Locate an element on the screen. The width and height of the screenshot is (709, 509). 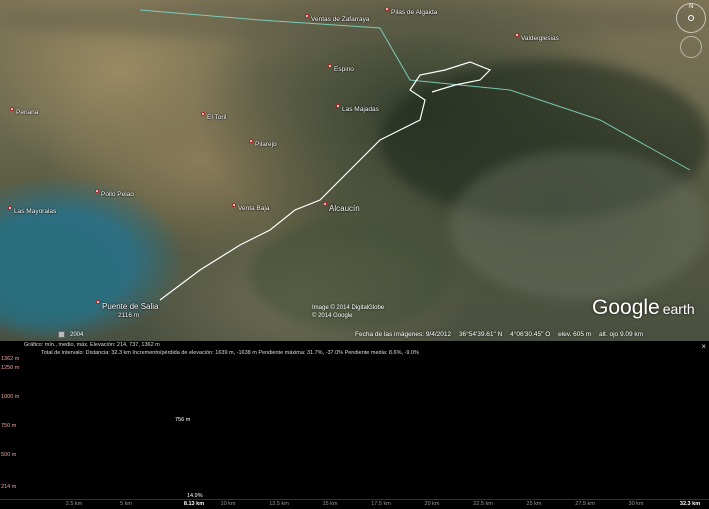
place-label: Valdeiglesias is located at coordinates (540, 38).